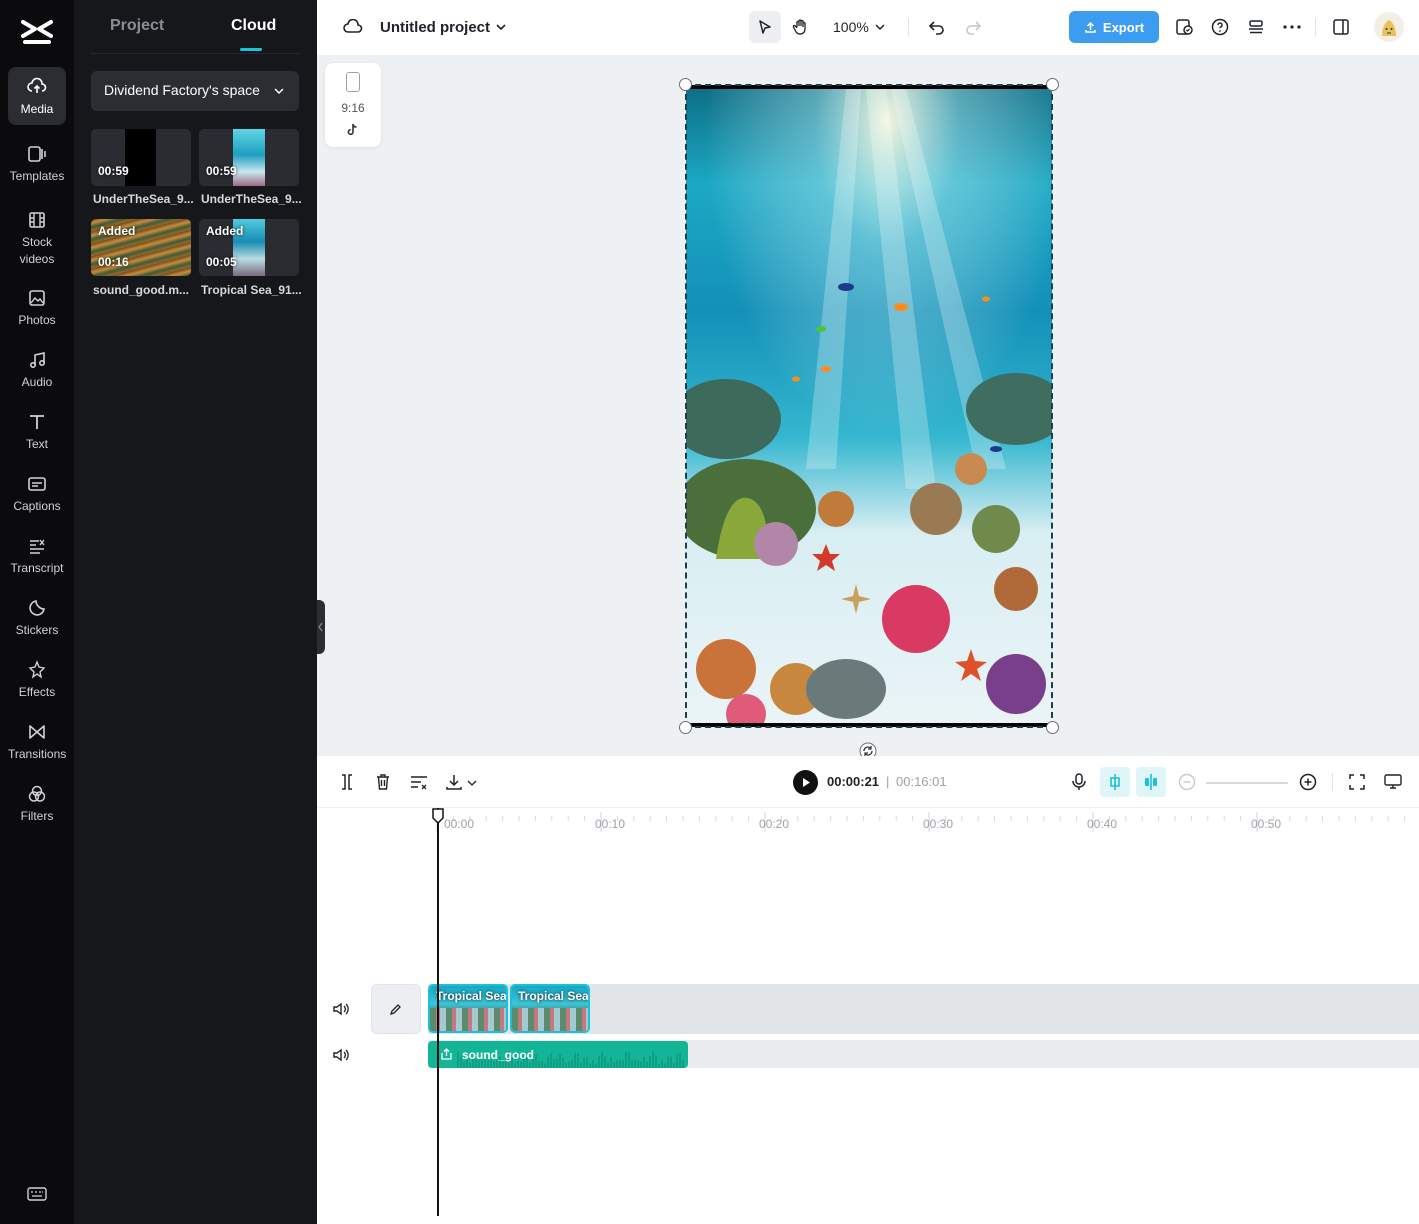  Describe the element at coordinates (37, 1194) in the screenshot. I see `keyboard-icon` at that location.